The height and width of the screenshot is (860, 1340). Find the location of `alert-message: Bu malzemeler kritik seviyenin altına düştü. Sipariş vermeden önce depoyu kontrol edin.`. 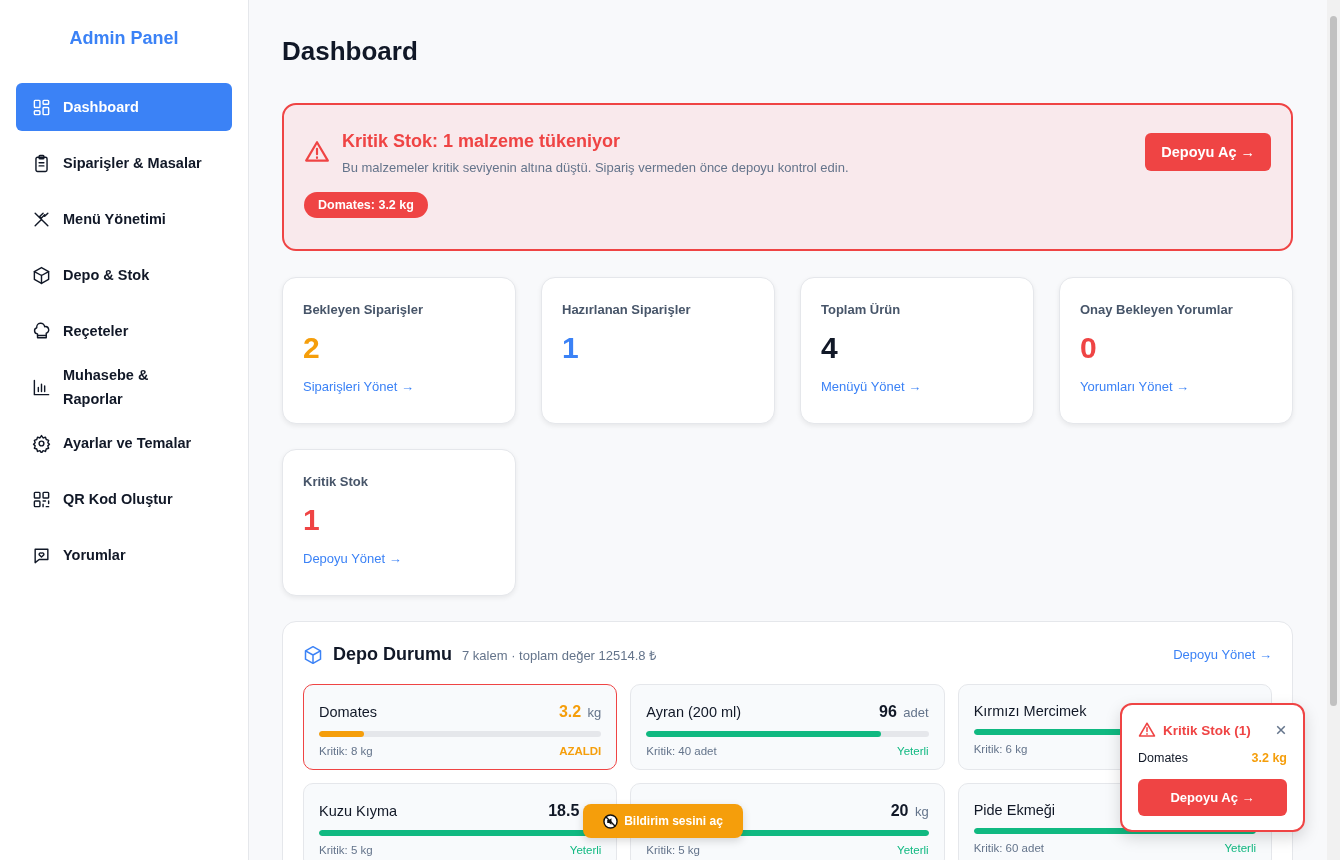

alert-message: Bu malzemeler kritik seviyenin altına düştü. Sipariş vermeden önce depoyu kontrol edin. is located at coordinates (595, 167).